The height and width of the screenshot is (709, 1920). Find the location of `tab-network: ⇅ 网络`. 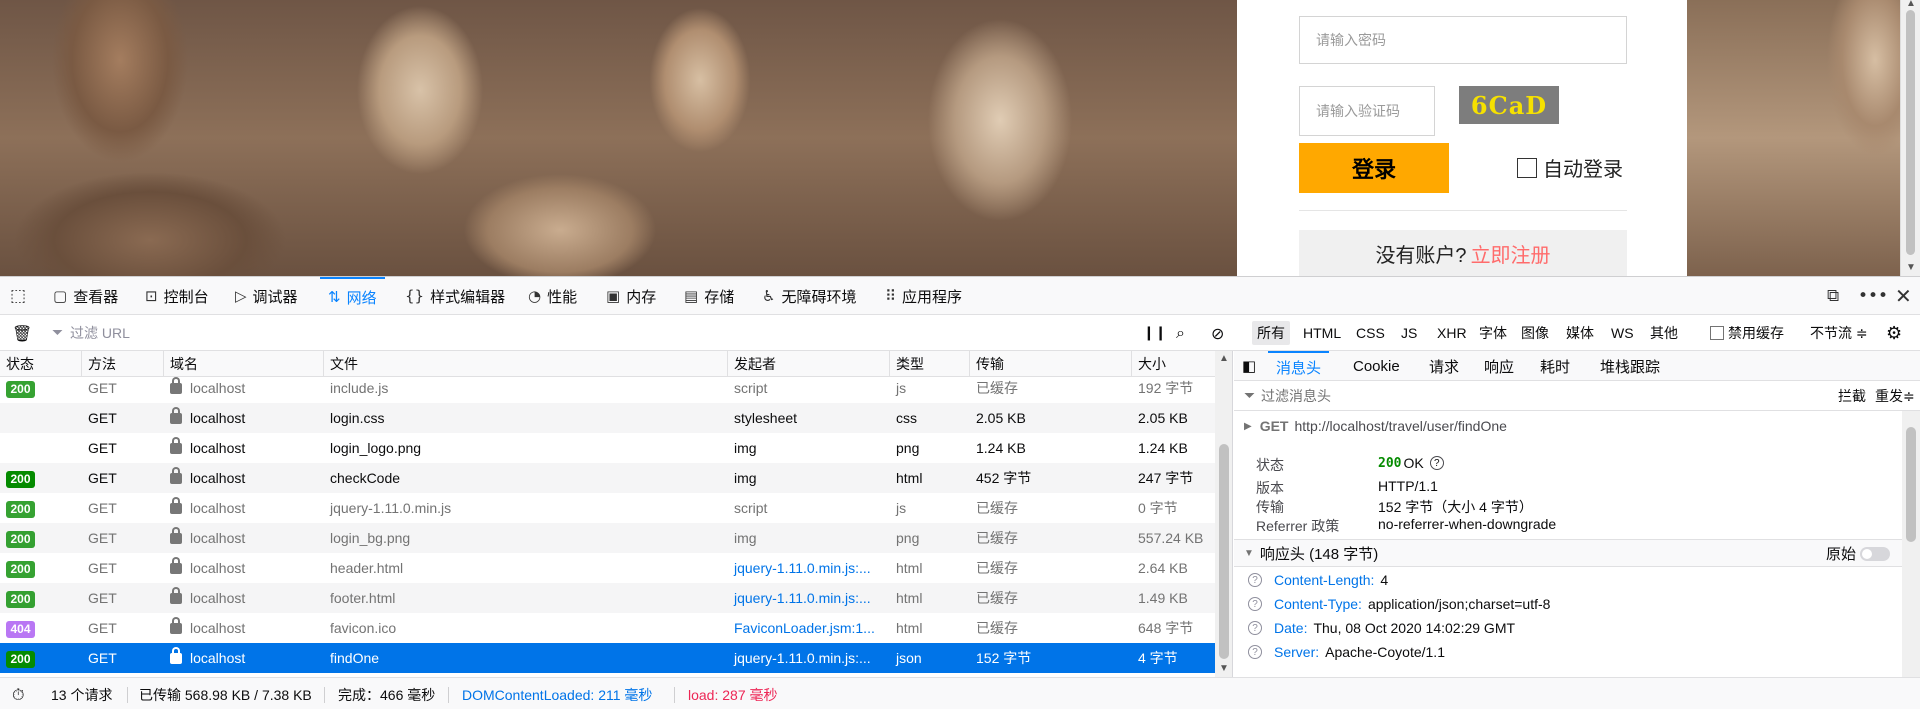

tab-network: ⇅ 网络 is located at coordinates (352, 296).